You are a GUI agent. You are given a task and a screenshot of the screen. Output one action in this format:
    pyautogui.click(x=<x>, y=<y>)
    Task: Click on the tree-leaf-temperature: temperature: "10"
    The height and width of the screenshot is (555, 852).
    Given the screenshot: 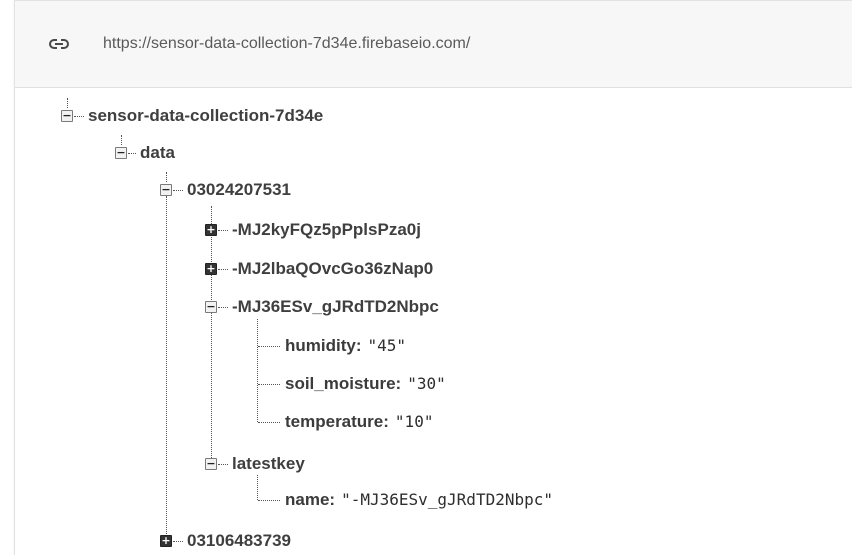 What is the action you would take?
    pyautogui.click(x=359, y=422)
    